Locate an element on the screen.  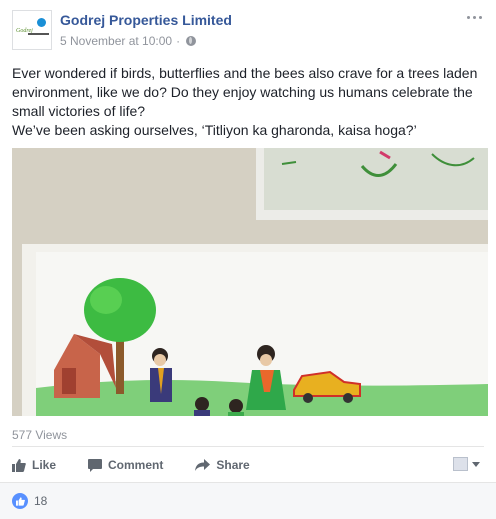
reactions-footer: 18 is located at coordinates (248, 500).